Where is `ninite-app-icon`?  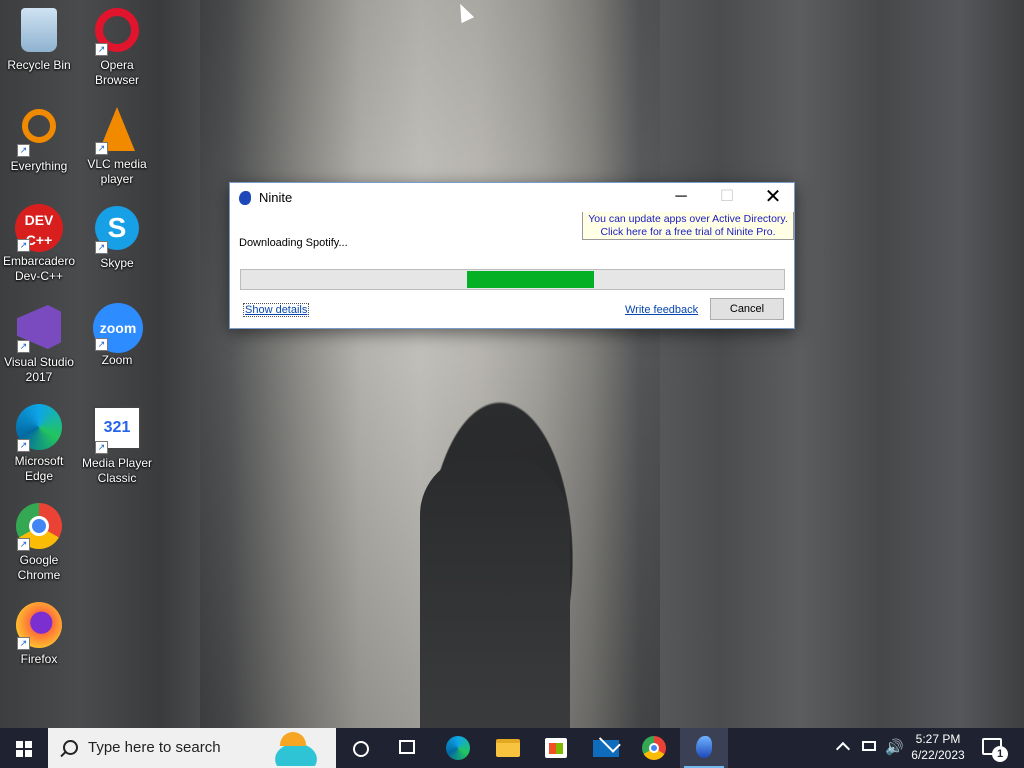
ninite-app-icon is located at coordinates (245, 198).